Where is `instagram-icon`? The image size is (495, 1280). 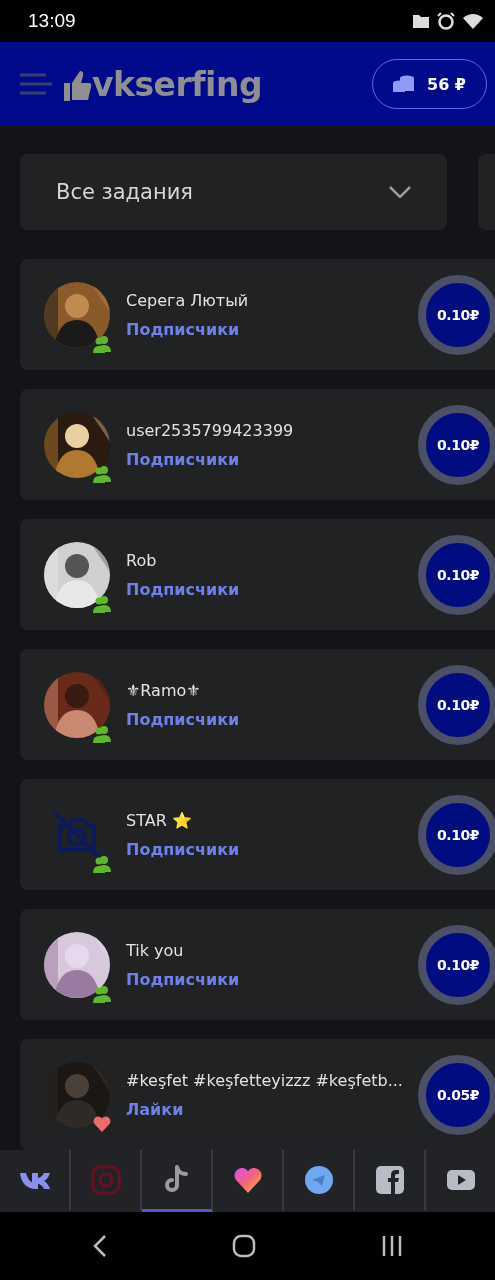 instagram-icon is located at coordinates (105, 1179).